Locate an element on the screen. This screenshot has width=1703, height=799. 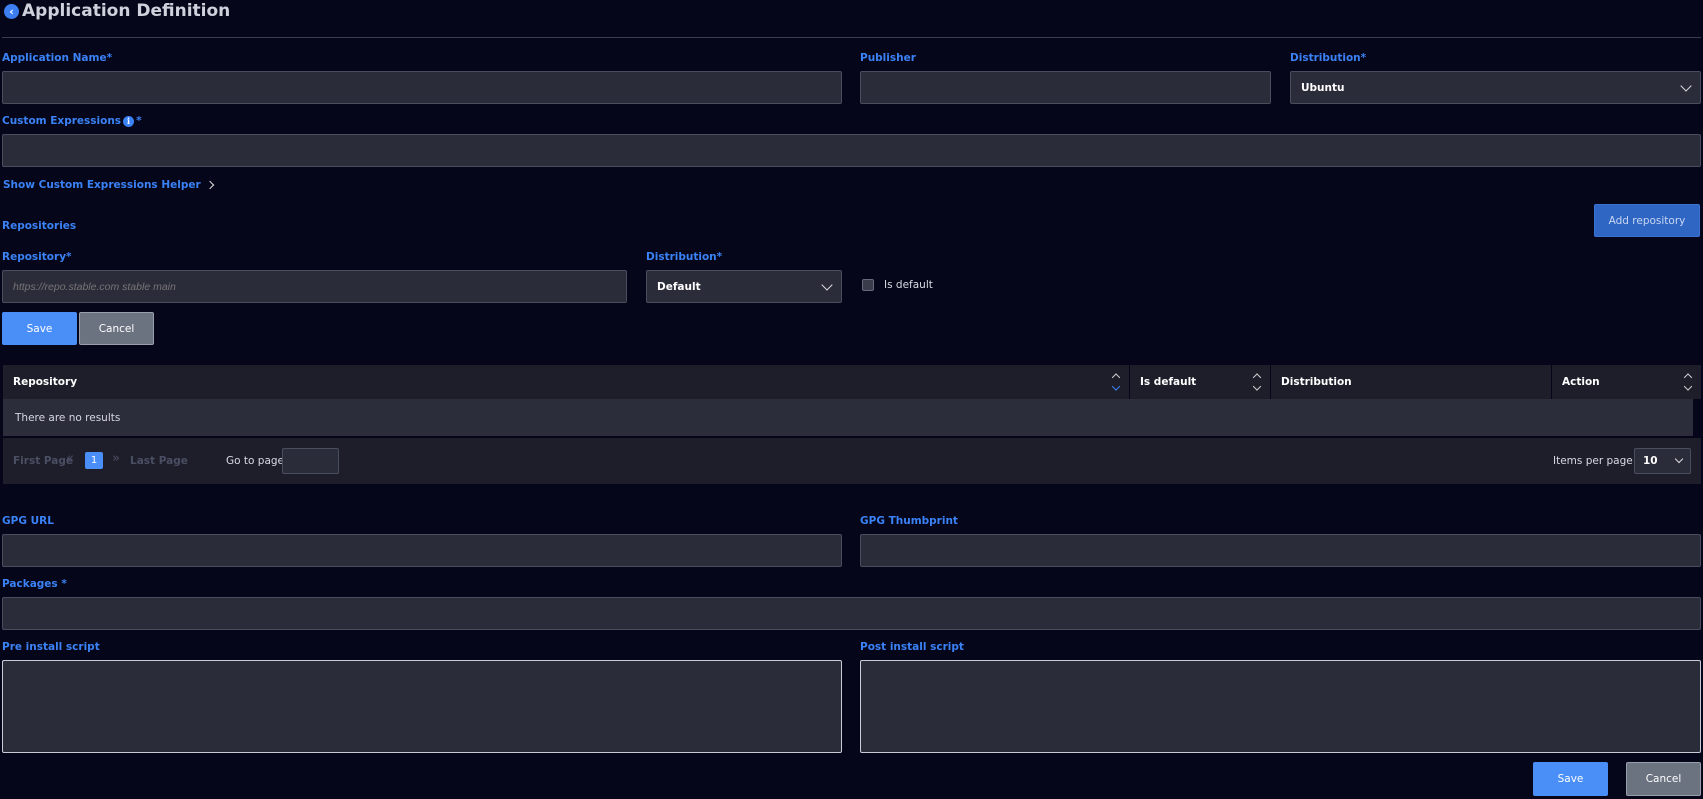
add-repository-button: Add repository is located at coordinates (1647, 220).